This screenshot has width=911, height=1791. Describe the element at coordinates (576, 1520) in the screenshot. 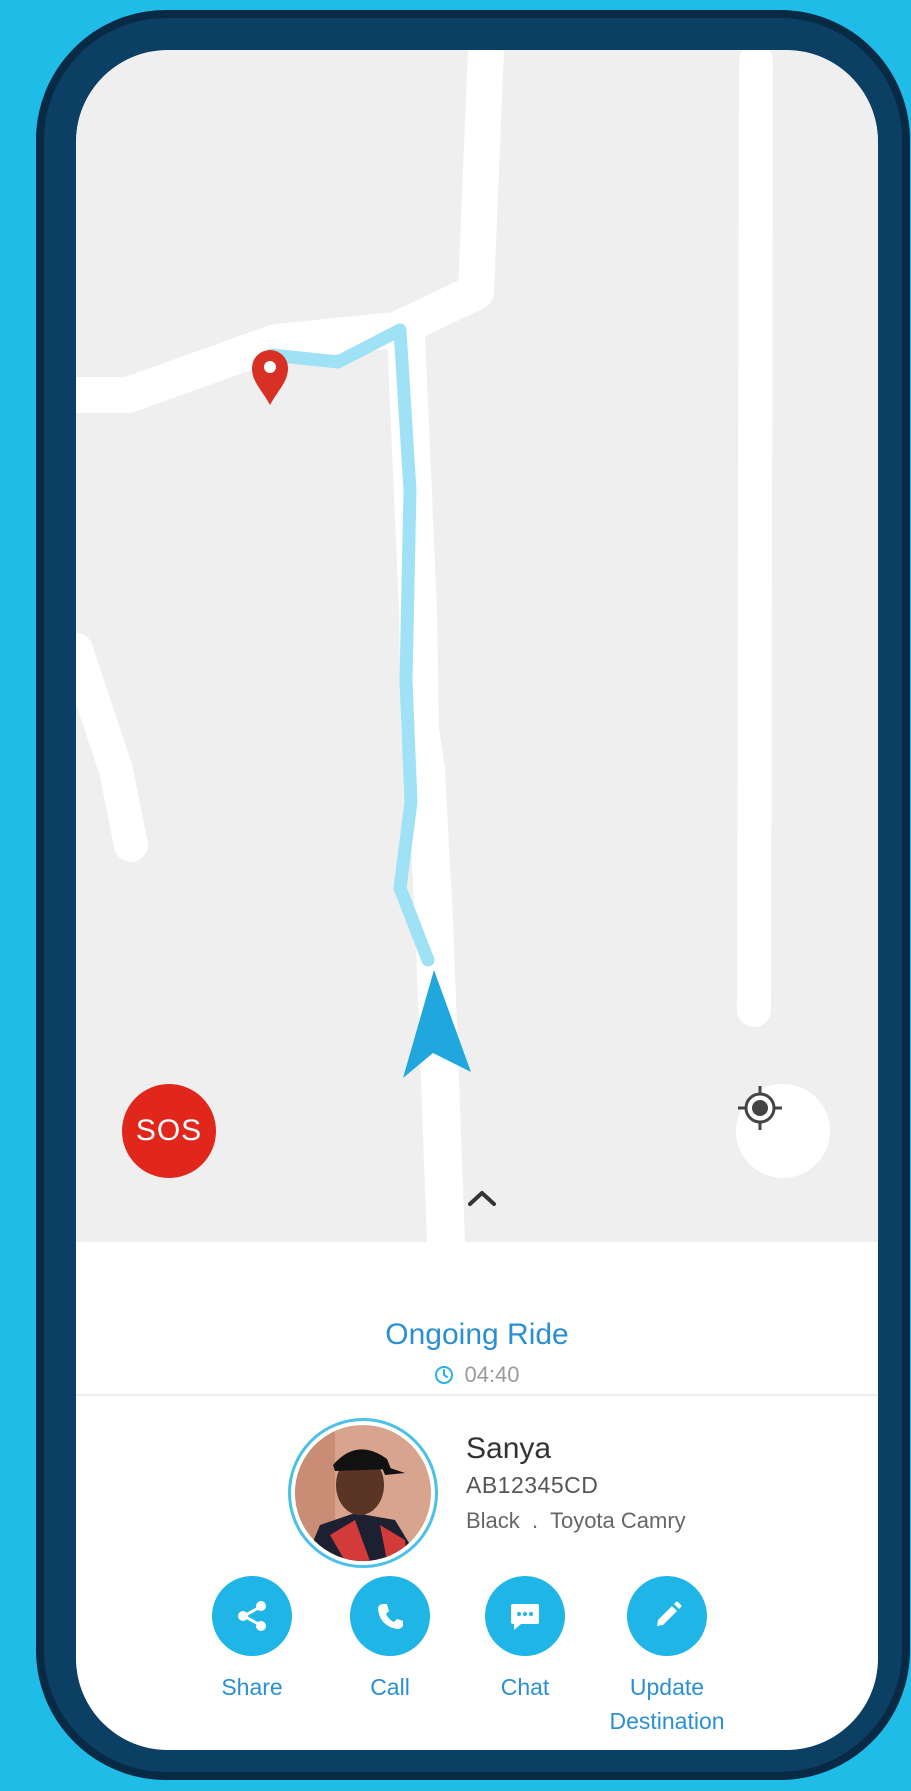

I see `vehicle-description: Black . Toyota Camry` at that location.